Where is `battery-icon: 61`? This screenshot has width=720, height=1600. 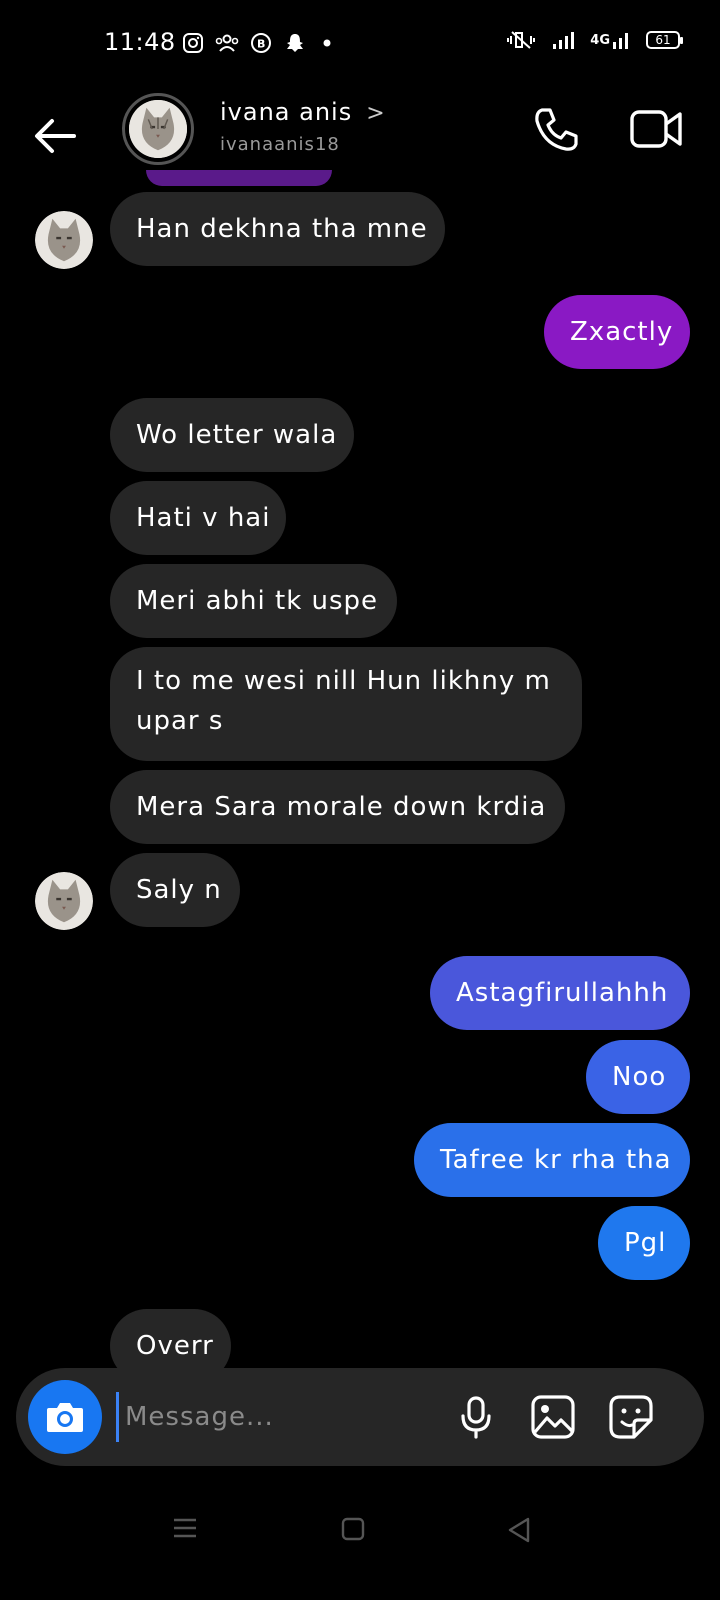 battery-icon: 61 is located at coordinates (664, 40).